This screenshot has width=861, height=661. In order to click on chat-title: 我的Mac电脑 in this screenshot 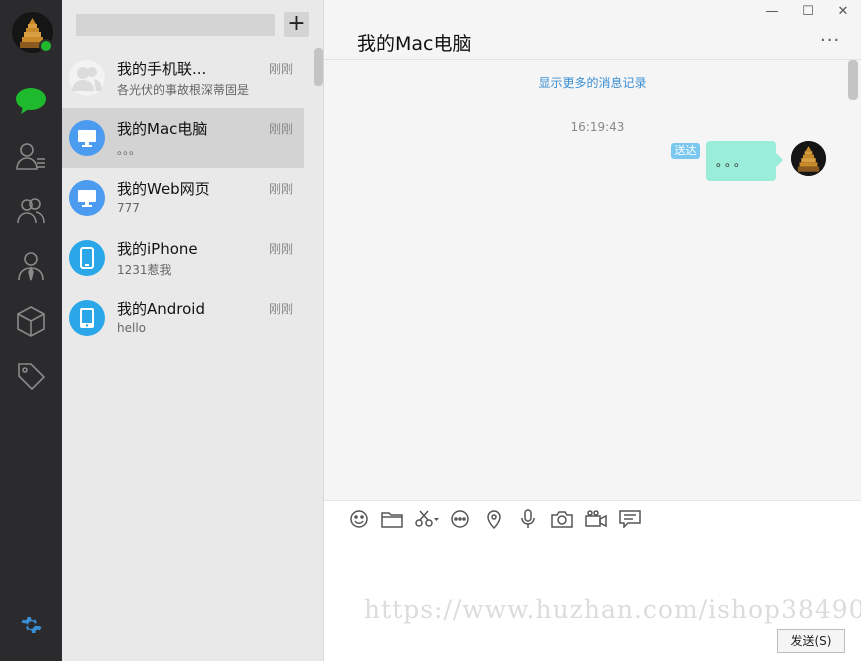, I will do `click(414, 44)`.